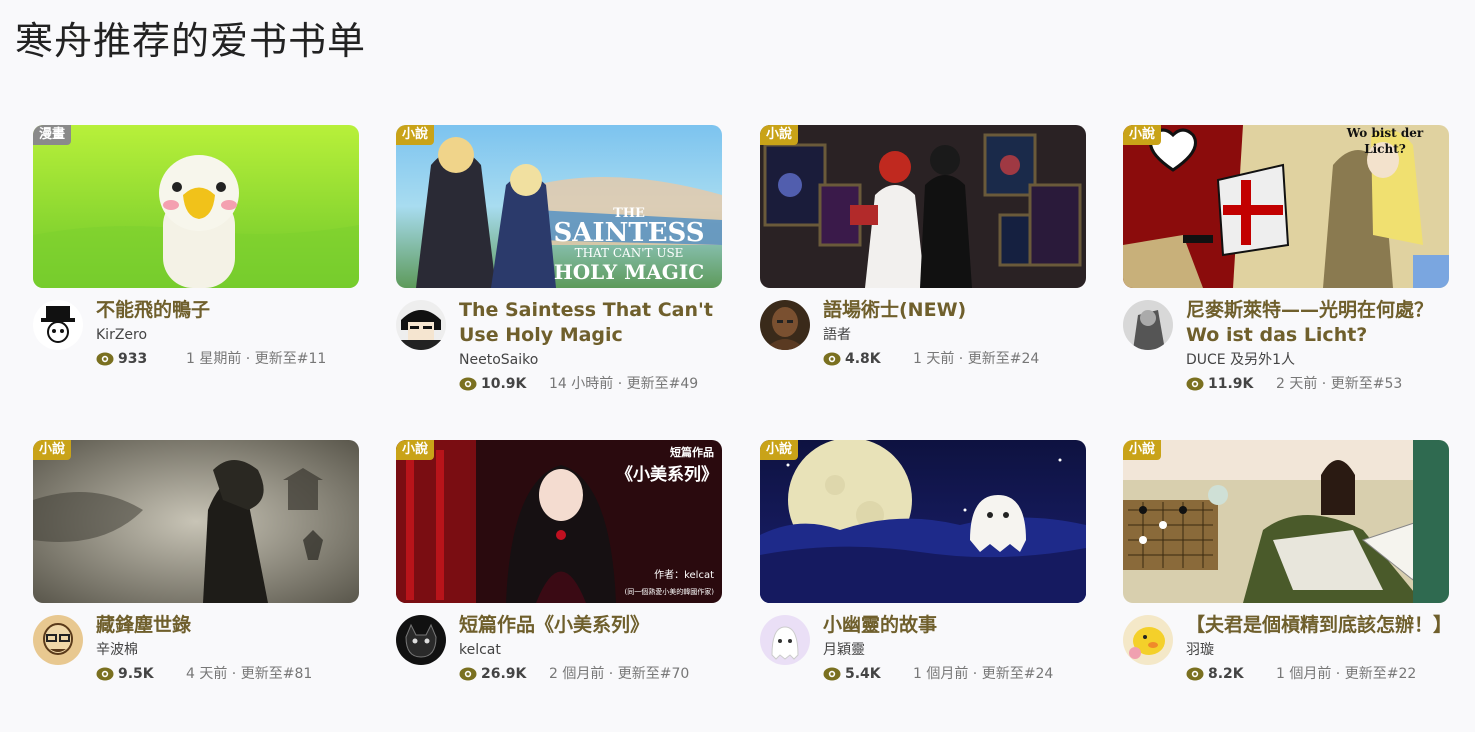  I want to click on book-meta: 11.9K 2 天前 · 更新至#53, so click(1321, 385).